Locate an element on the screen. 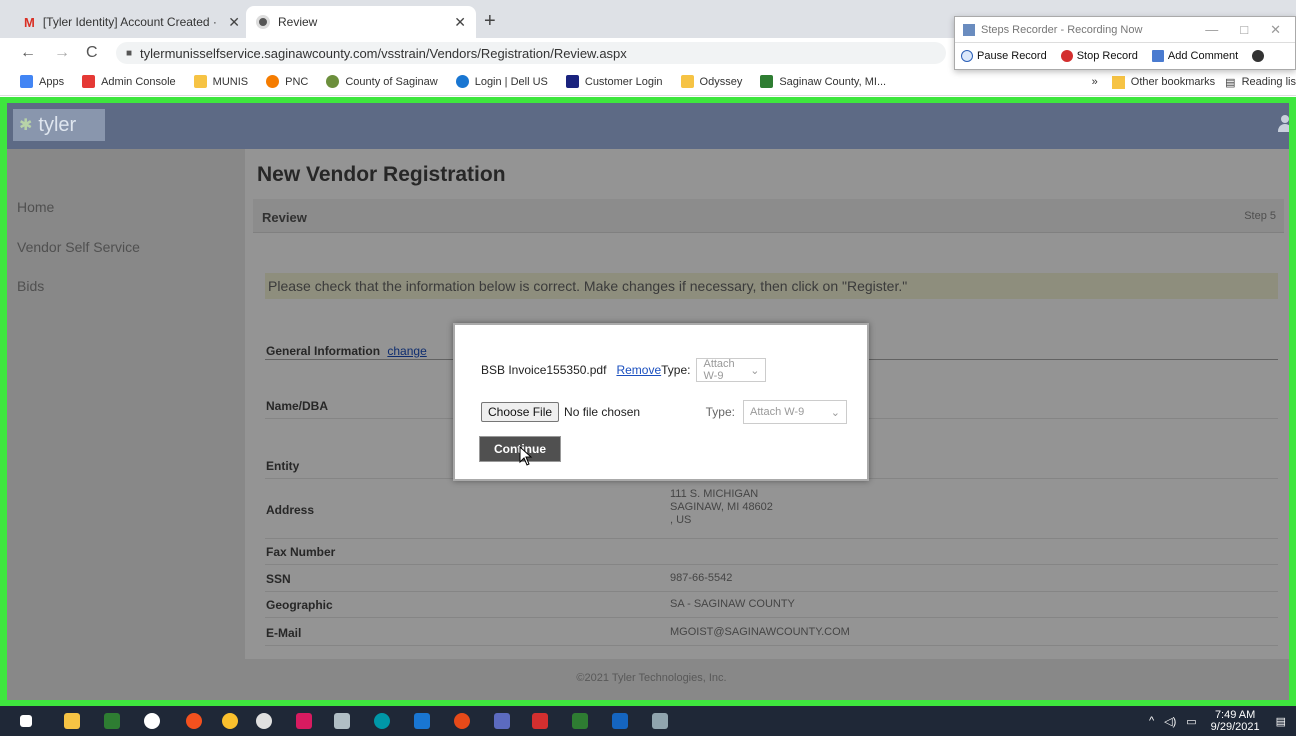 This screenshot has height=736, width=1296. file-explorer-icon is located at coordinates (72, 721).